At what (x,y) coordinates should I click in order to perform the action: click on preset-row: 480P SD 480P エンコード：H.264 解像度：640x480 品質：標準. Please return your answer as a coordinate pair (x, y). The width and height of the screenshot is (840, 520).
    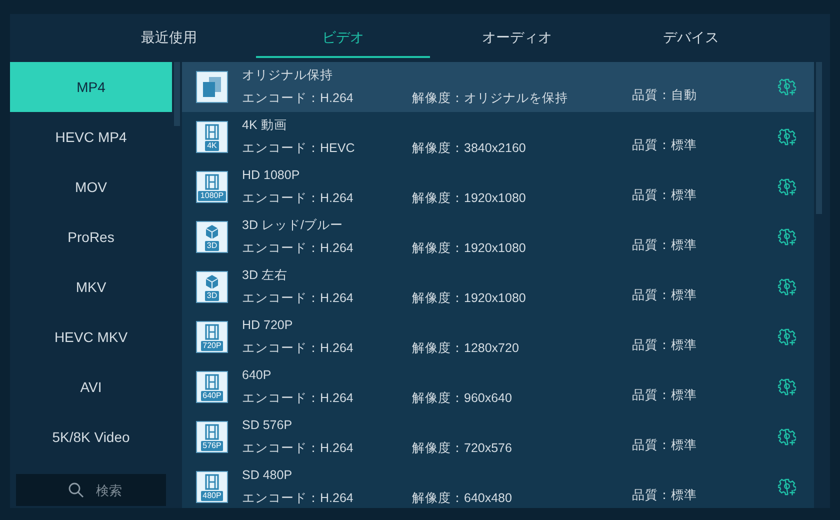
    Looking at the image, I should click on (498, 487).